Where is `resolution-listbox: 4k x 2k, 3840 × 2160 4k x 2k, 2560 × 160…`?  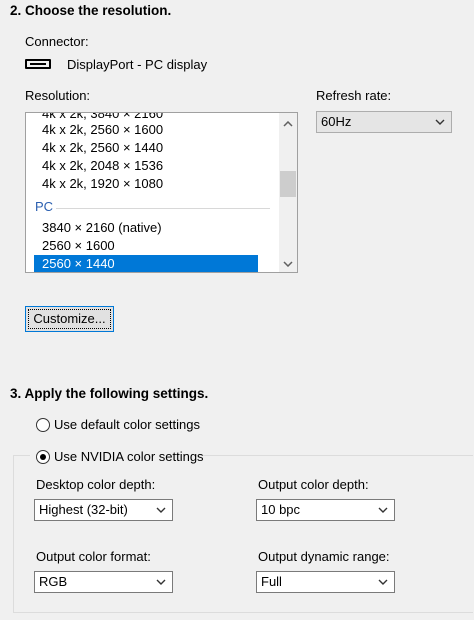
resolution-listbox: 4k x 2k, 3840 × 2160 4k x 2k, 2560 × 160… is located at coordinates (161, 192).